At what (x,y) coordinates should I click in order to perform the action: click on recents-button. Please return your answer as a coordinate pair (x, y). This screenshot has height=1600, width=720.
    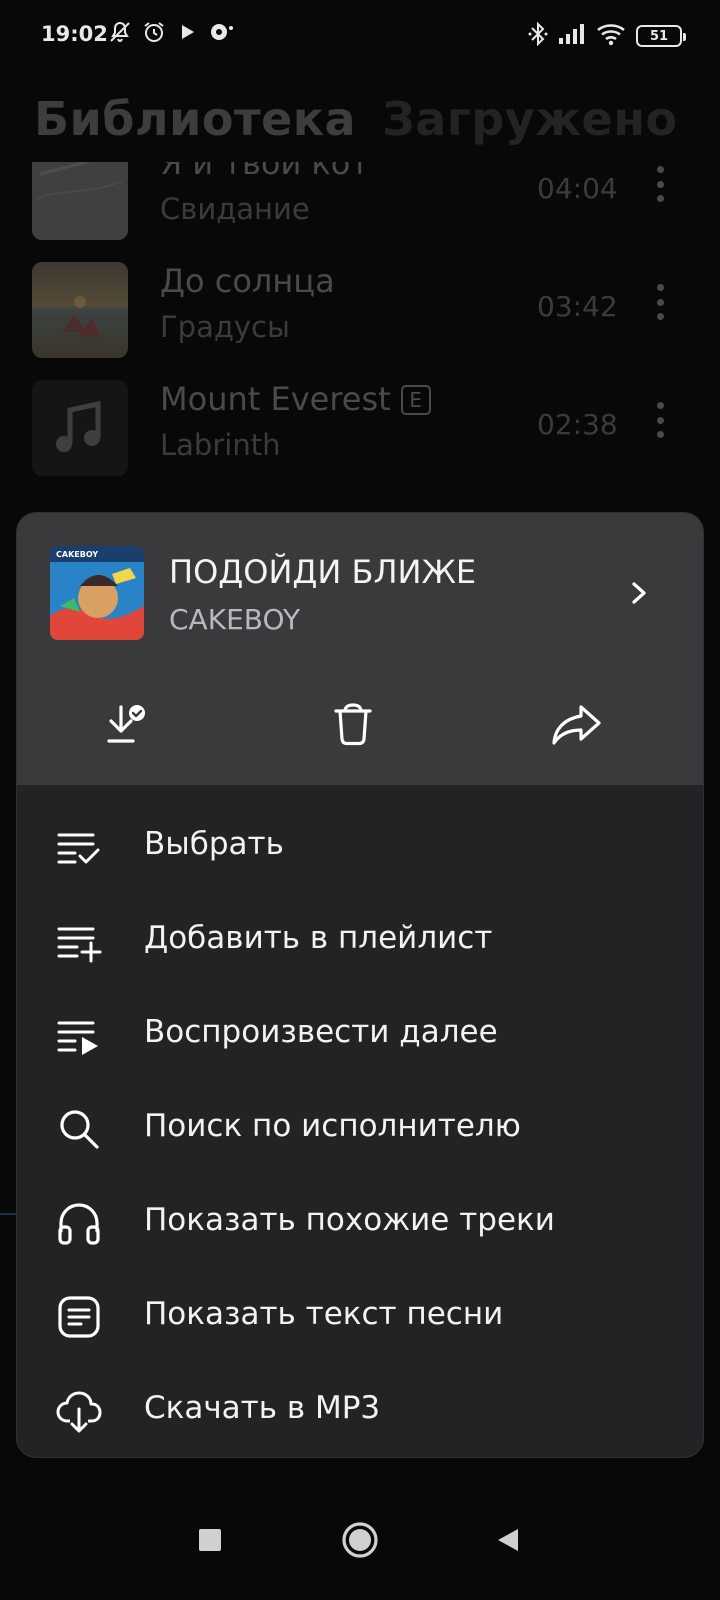
    Looking at the image, I should click on (210, 1540).